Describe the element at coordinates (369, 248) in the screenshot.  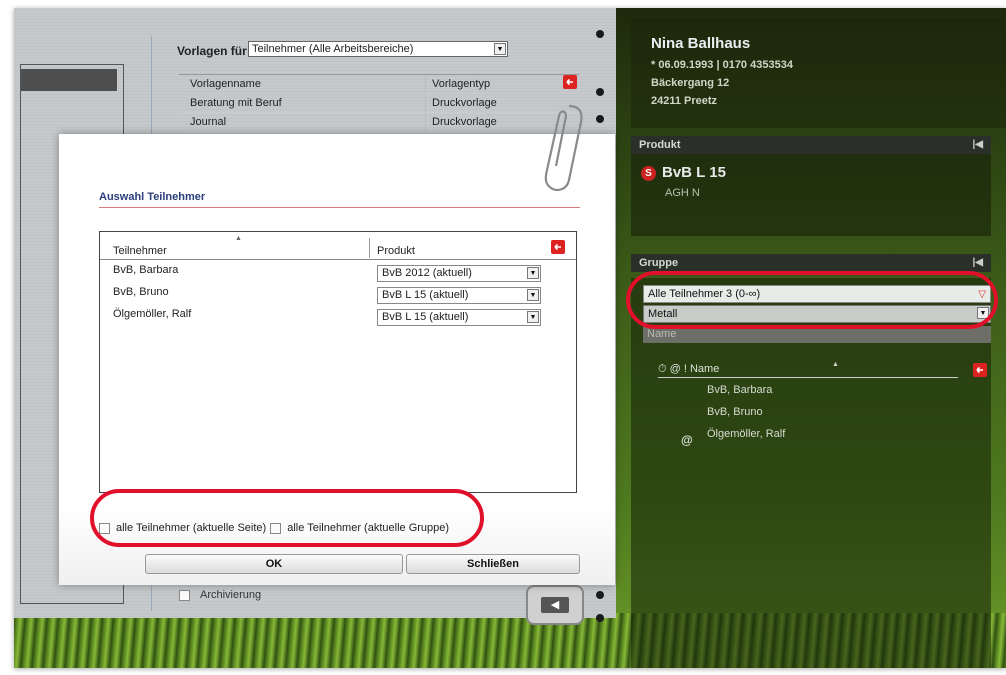
I see `column-separator` at that location.